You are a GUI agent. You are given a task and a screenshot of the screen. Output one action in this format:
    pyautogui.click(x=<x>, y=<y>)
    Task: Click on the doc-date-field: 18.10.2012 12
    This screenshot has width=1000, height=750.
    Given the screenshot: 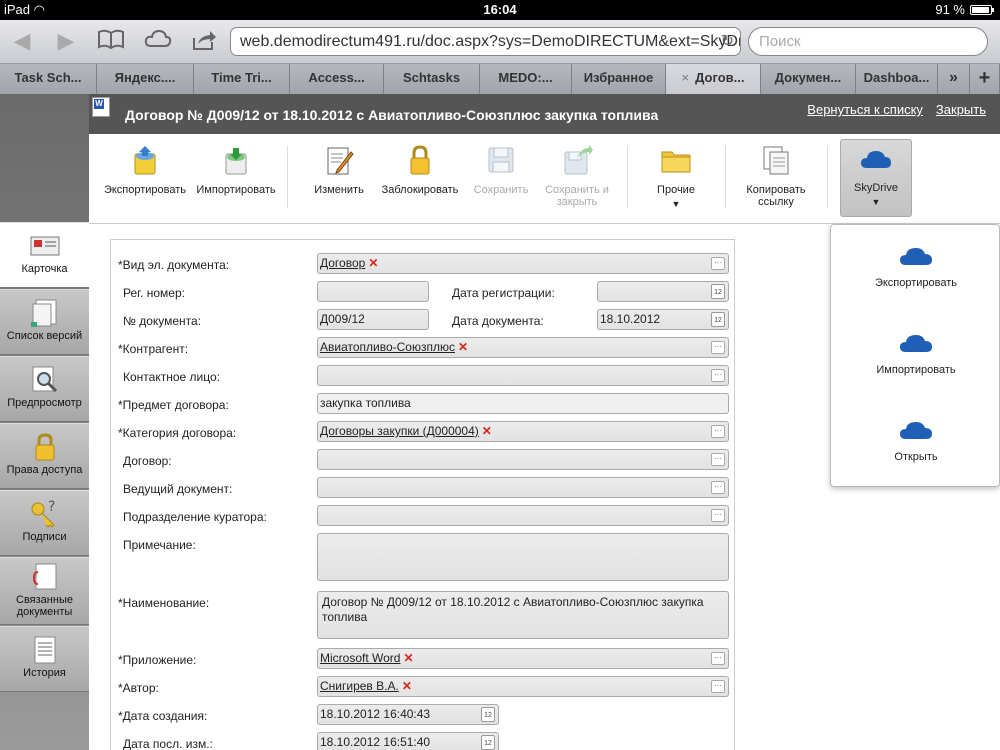 What is the action you would take?
    pyautogui.click(x=663, y=319)
    